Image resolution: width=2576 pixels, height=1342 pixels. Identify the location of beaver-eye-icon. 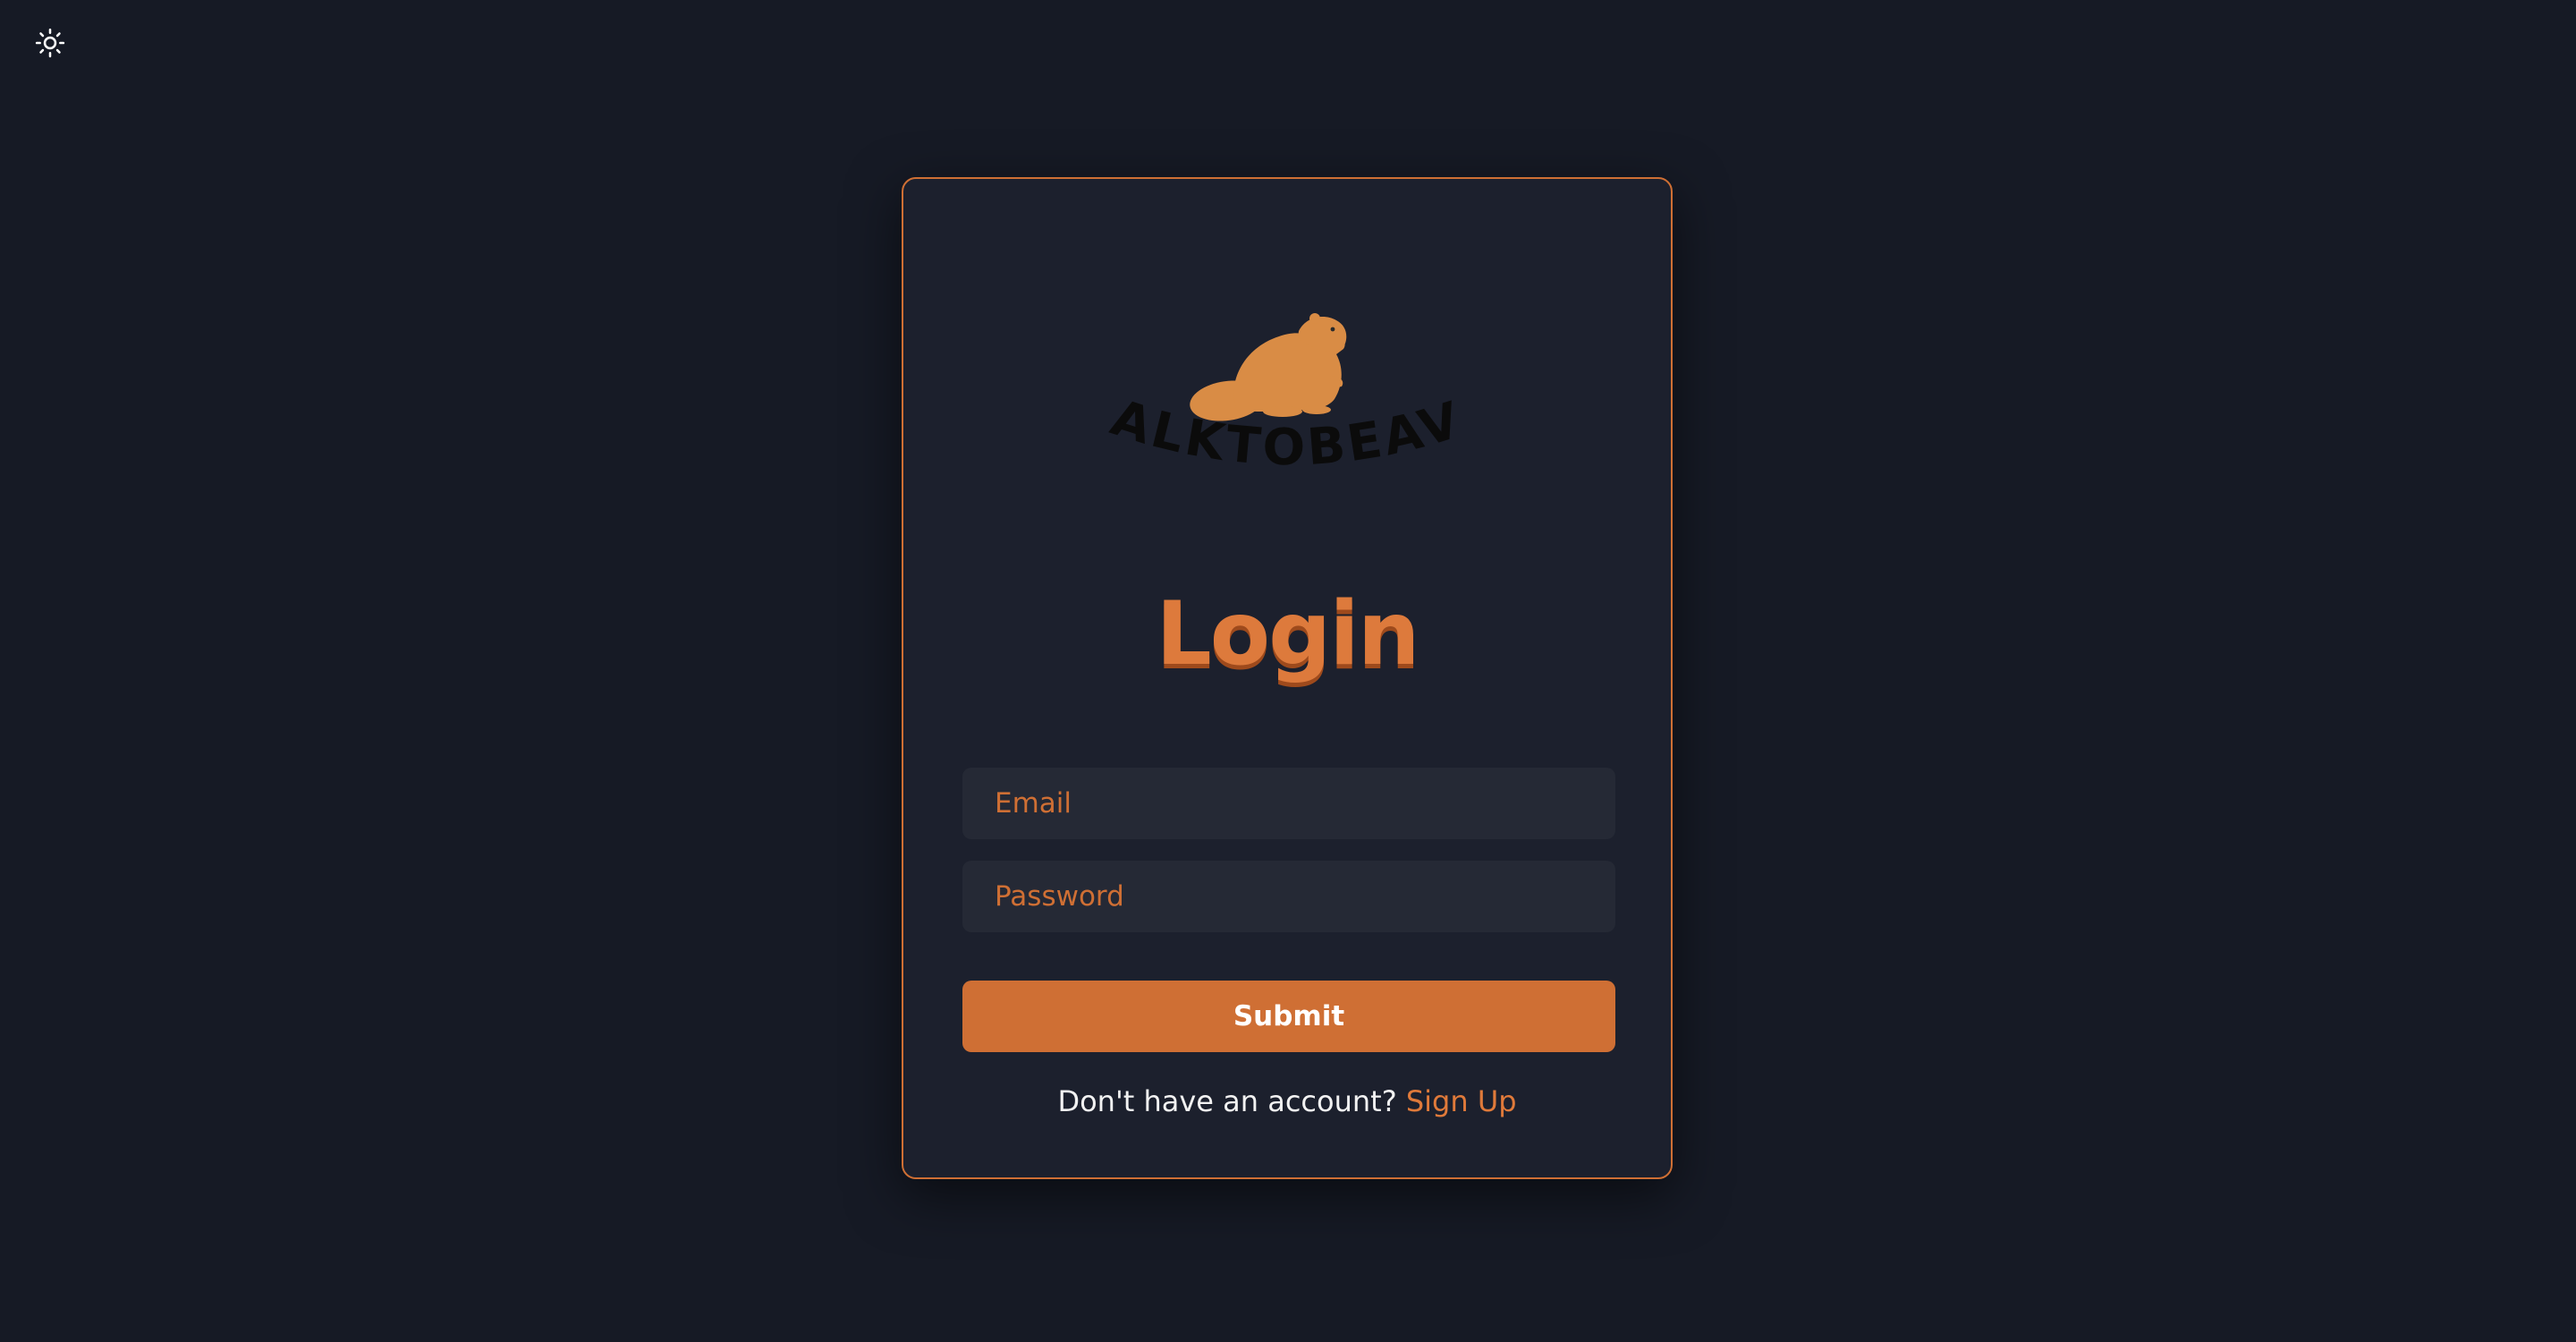
(1332, 329).